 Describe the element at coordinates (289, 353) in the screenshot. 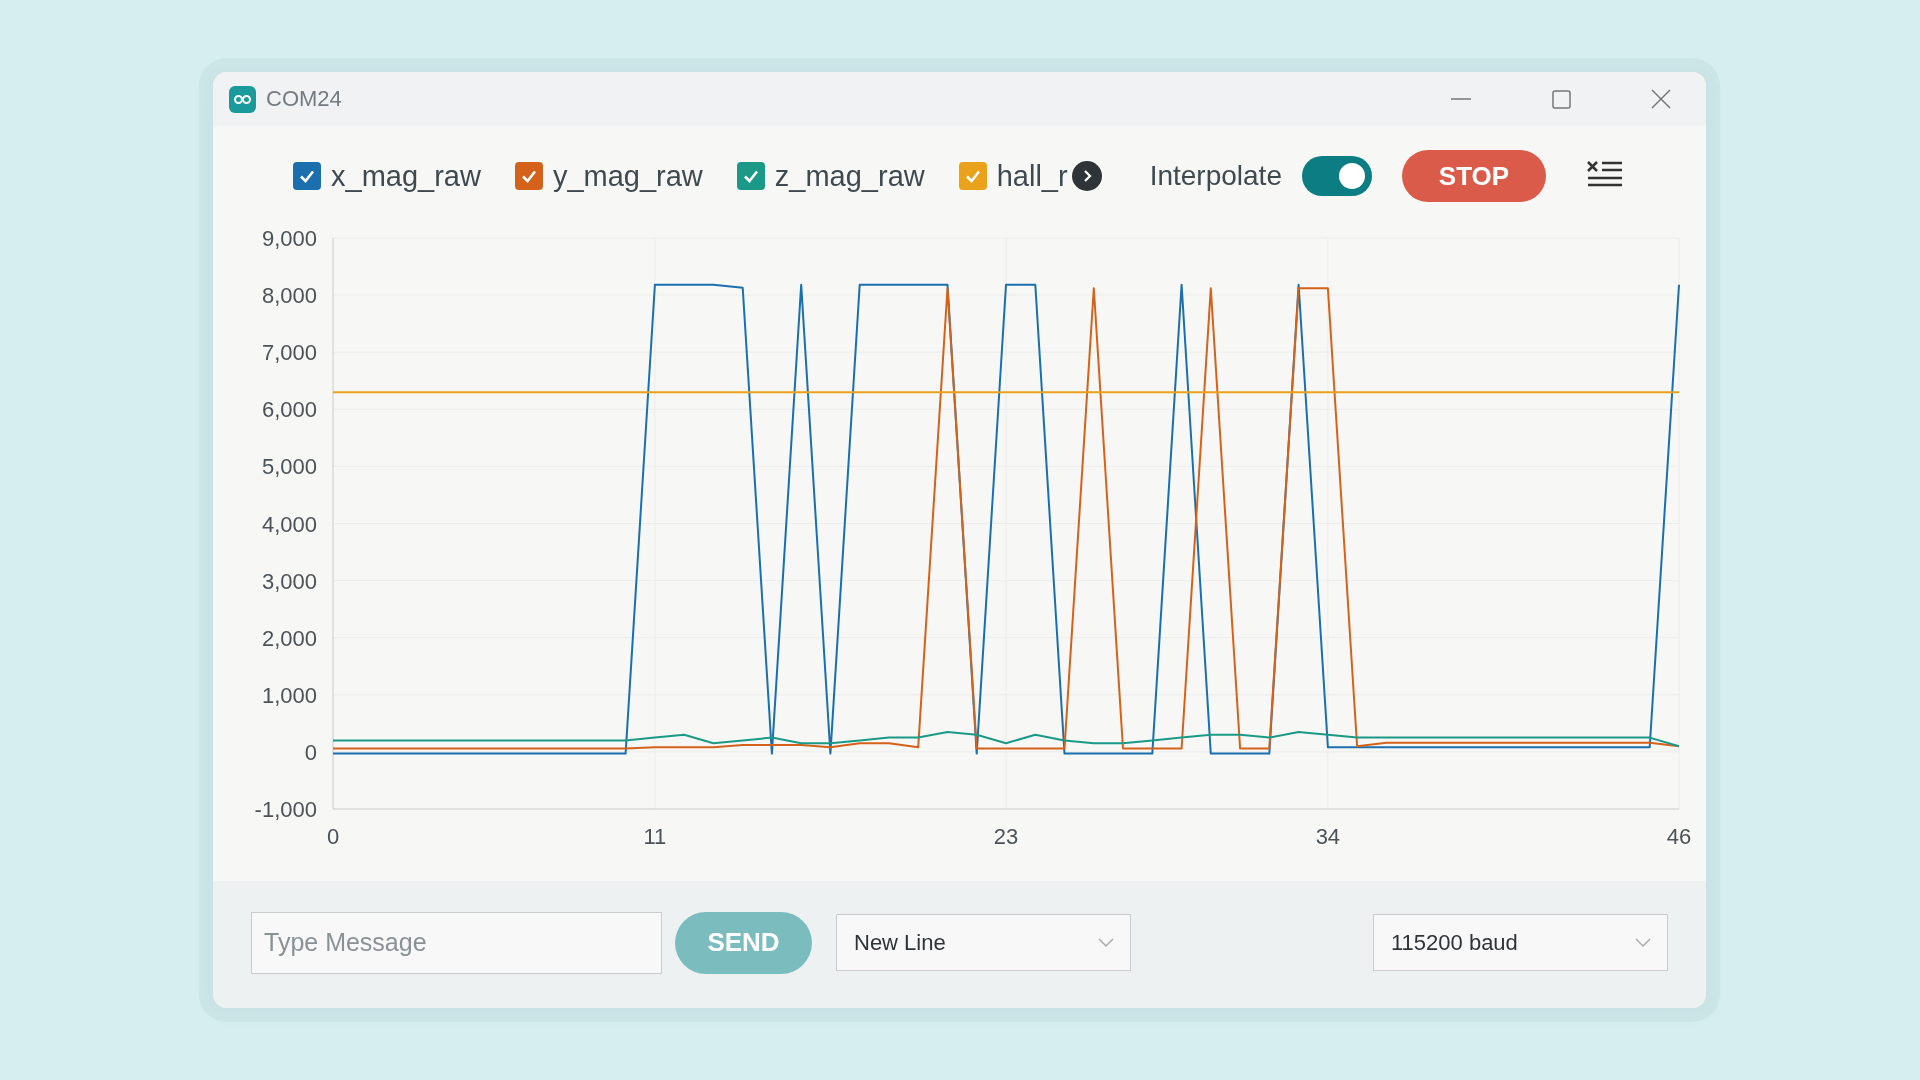

I see `y-axis-label: 7,000` at that location.